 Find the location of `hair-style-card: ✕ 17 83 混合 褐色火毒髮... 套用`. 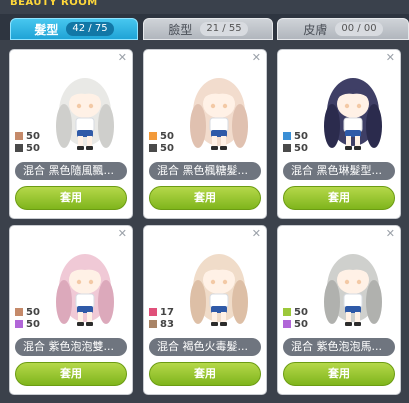

hair-style-card: ✕ 17 83 混合 褐色火毒髮... 套用 is located at coordinates (205, 310).